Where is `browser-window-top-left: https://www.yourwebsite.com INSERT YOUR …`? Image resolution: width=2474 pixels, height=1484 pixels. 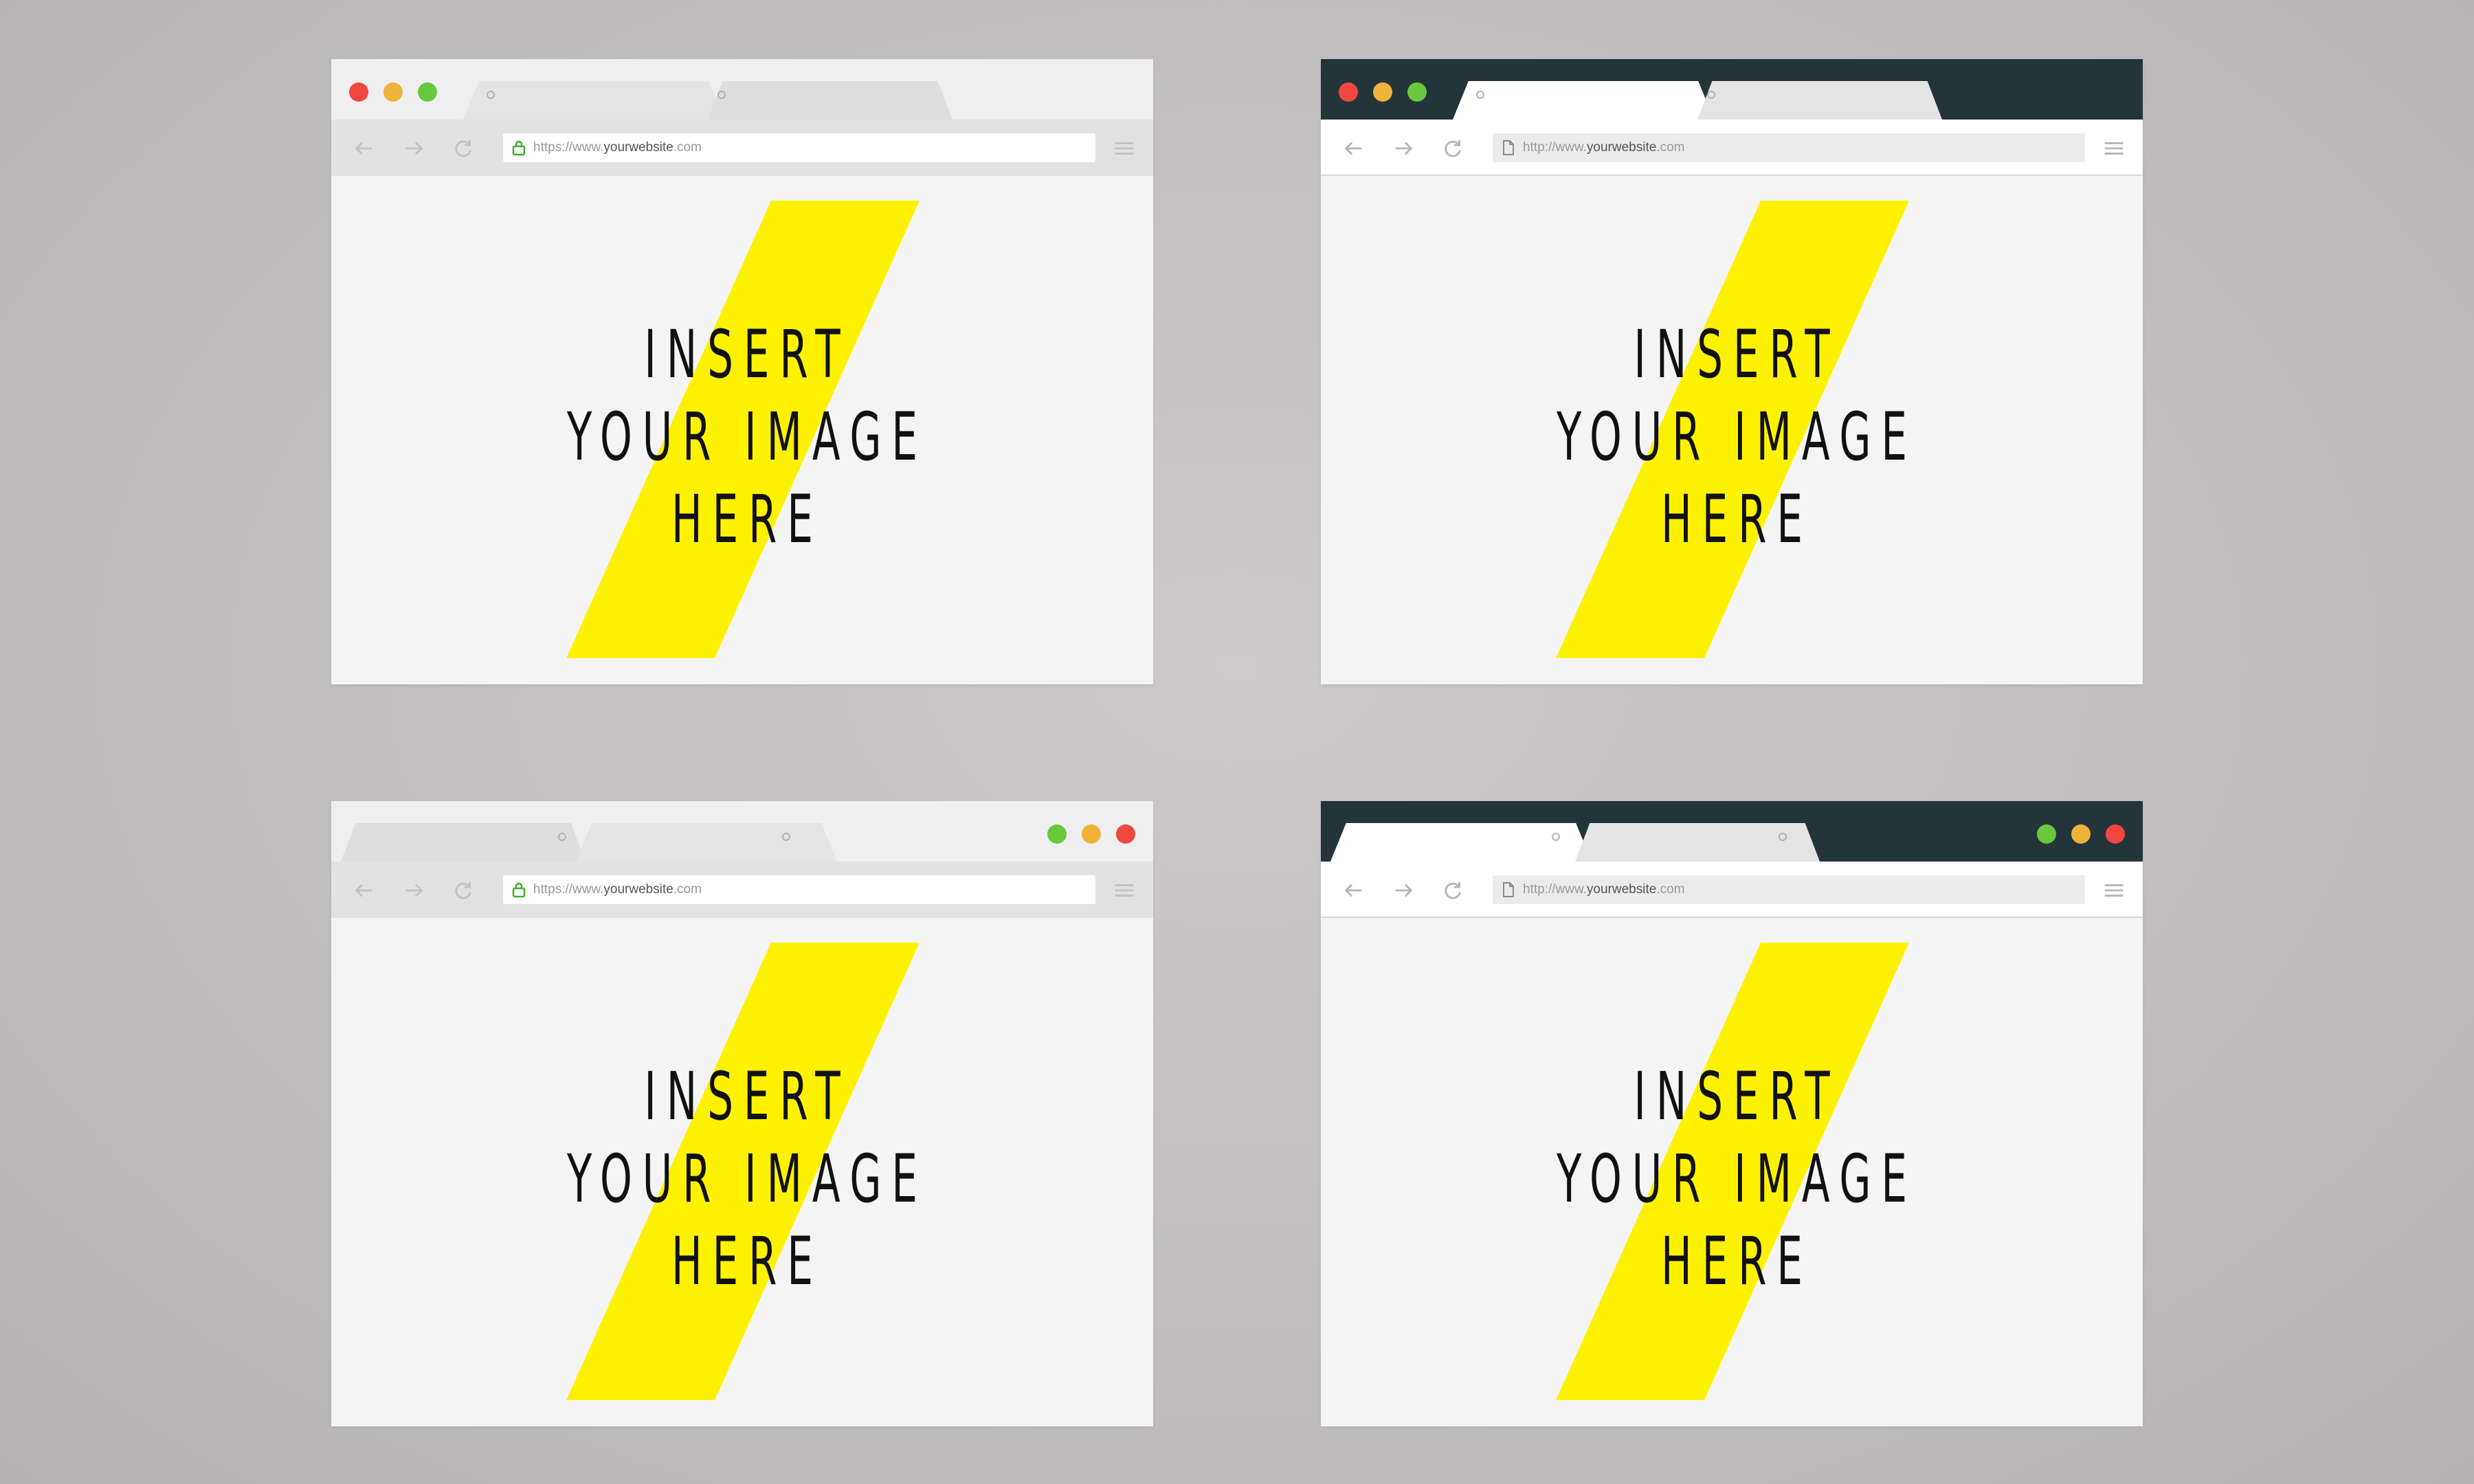
browser-window-top-left: https://www.yourwebsite.com INSERT YOUR … is located at coordinates (742, 371).